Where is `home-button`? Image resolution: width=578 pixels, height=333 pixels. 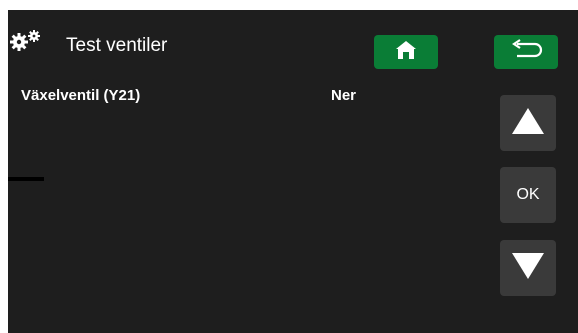 home-button is located at coordinates (406, 52).